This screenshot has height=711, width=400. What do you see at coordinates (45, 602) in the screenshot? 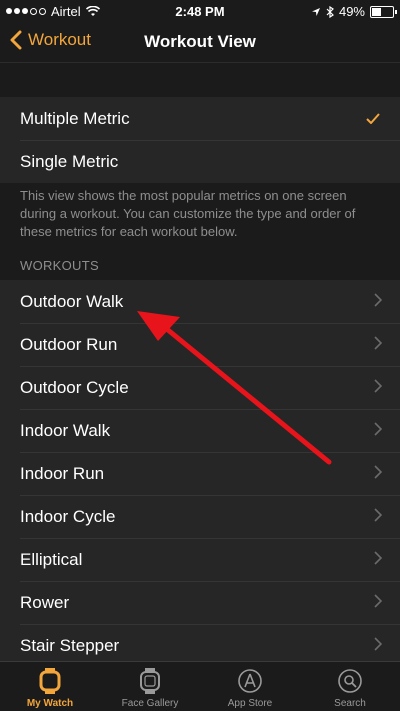
I see `workout-label: Rower` at bounding box center [45, 602].